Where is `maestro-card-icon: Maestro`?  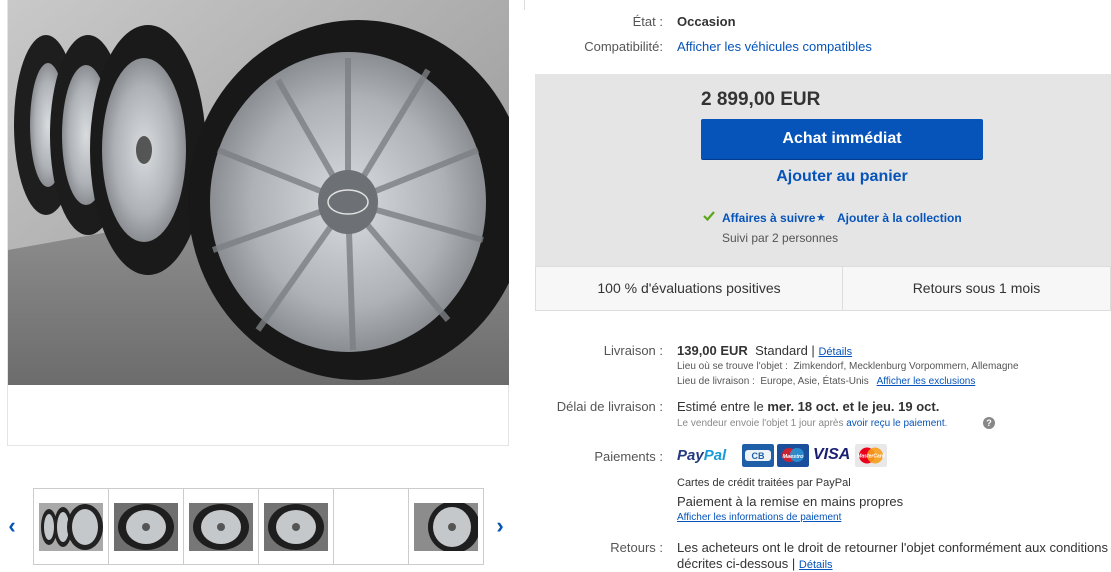
maestro-card-icon: Maestro is located at coordinates (793, 455).